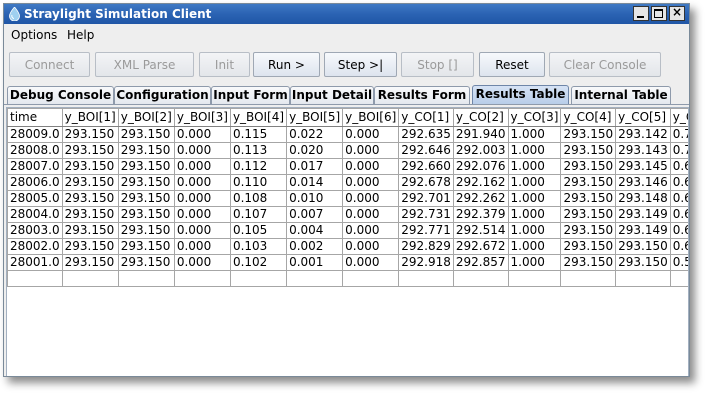  Describe the element at coordinates (512, 64) in the screenshot. I see `reset-button: Reset` at that location.